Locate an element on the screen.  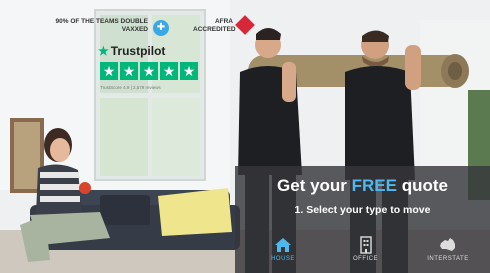
quote-title-suffix: quote is located at coordinates (422, 185).